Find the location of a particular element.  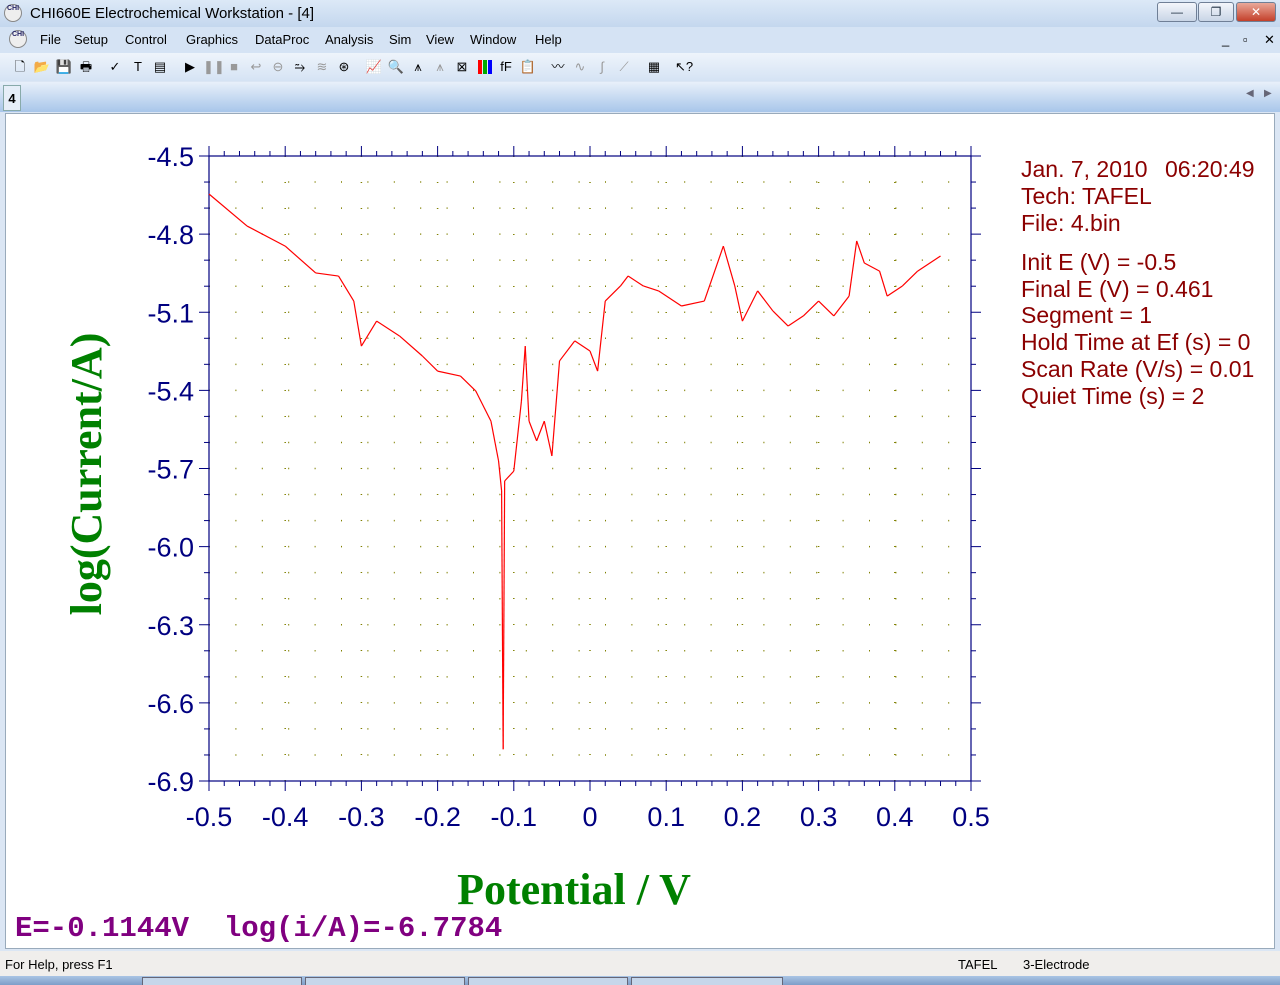

close-button: ✕ is located at coordinates (1256, 12).